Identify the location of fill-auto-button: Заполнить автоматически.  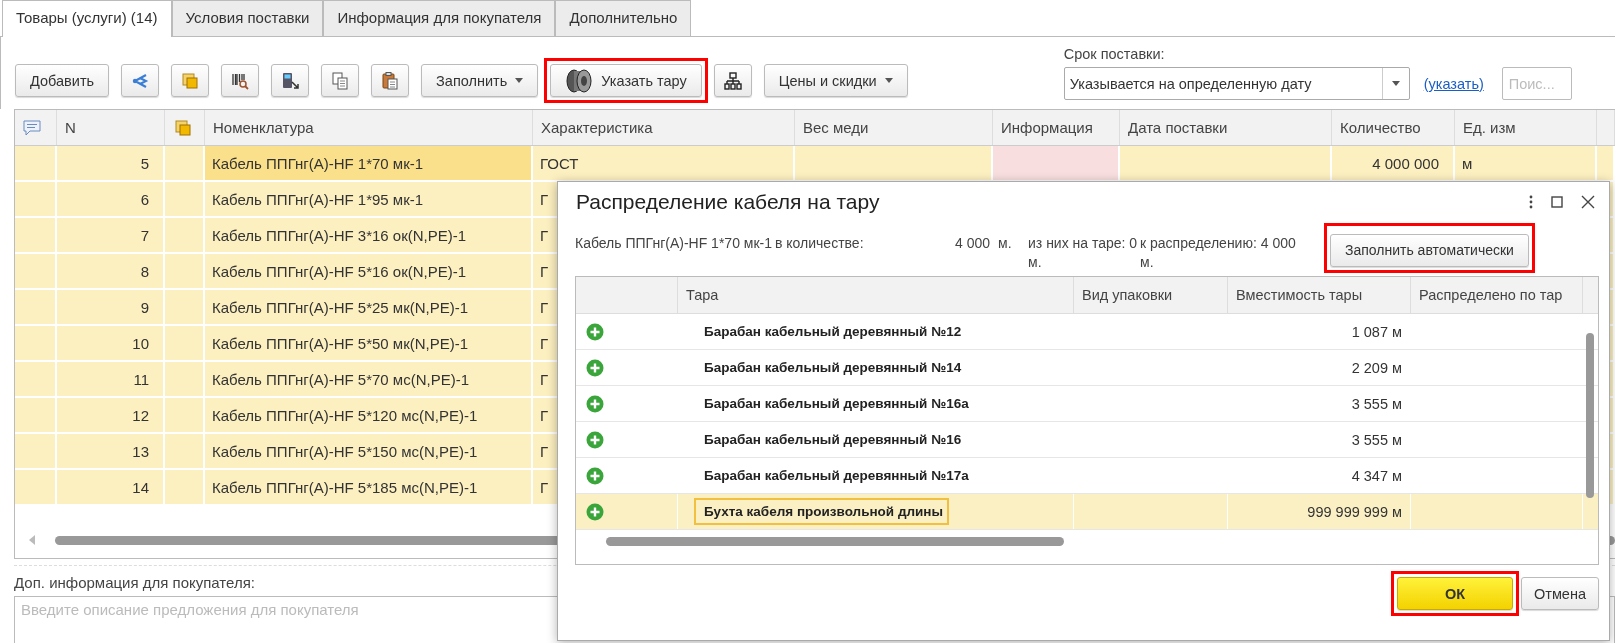
(1429, 250).